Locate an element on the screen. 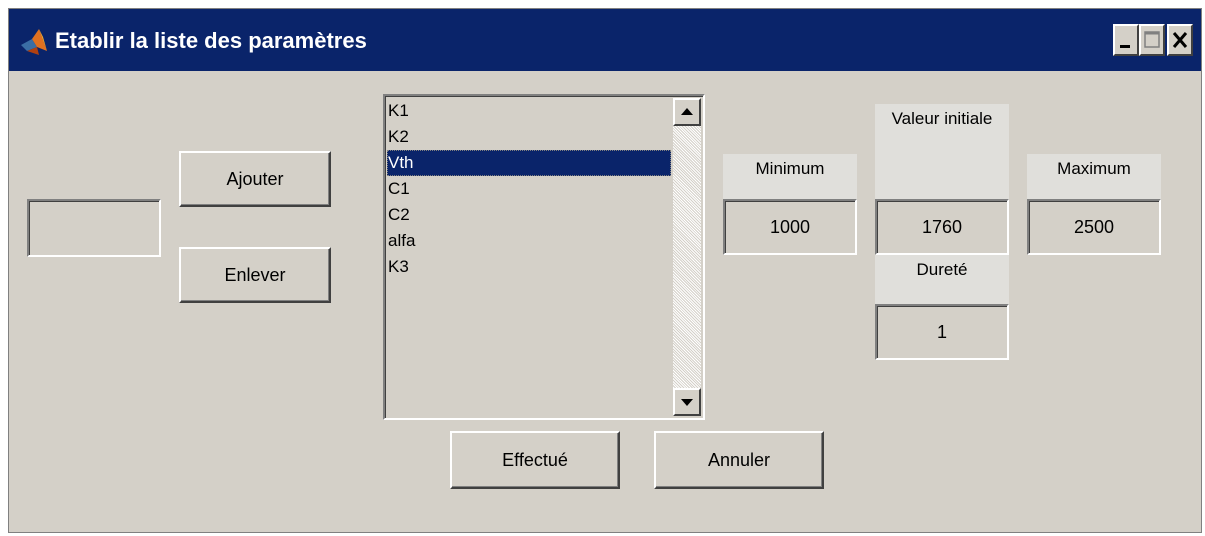 This screenshot has height=536, width=1205. list-item: K3 is located at coordinates (529, 267).